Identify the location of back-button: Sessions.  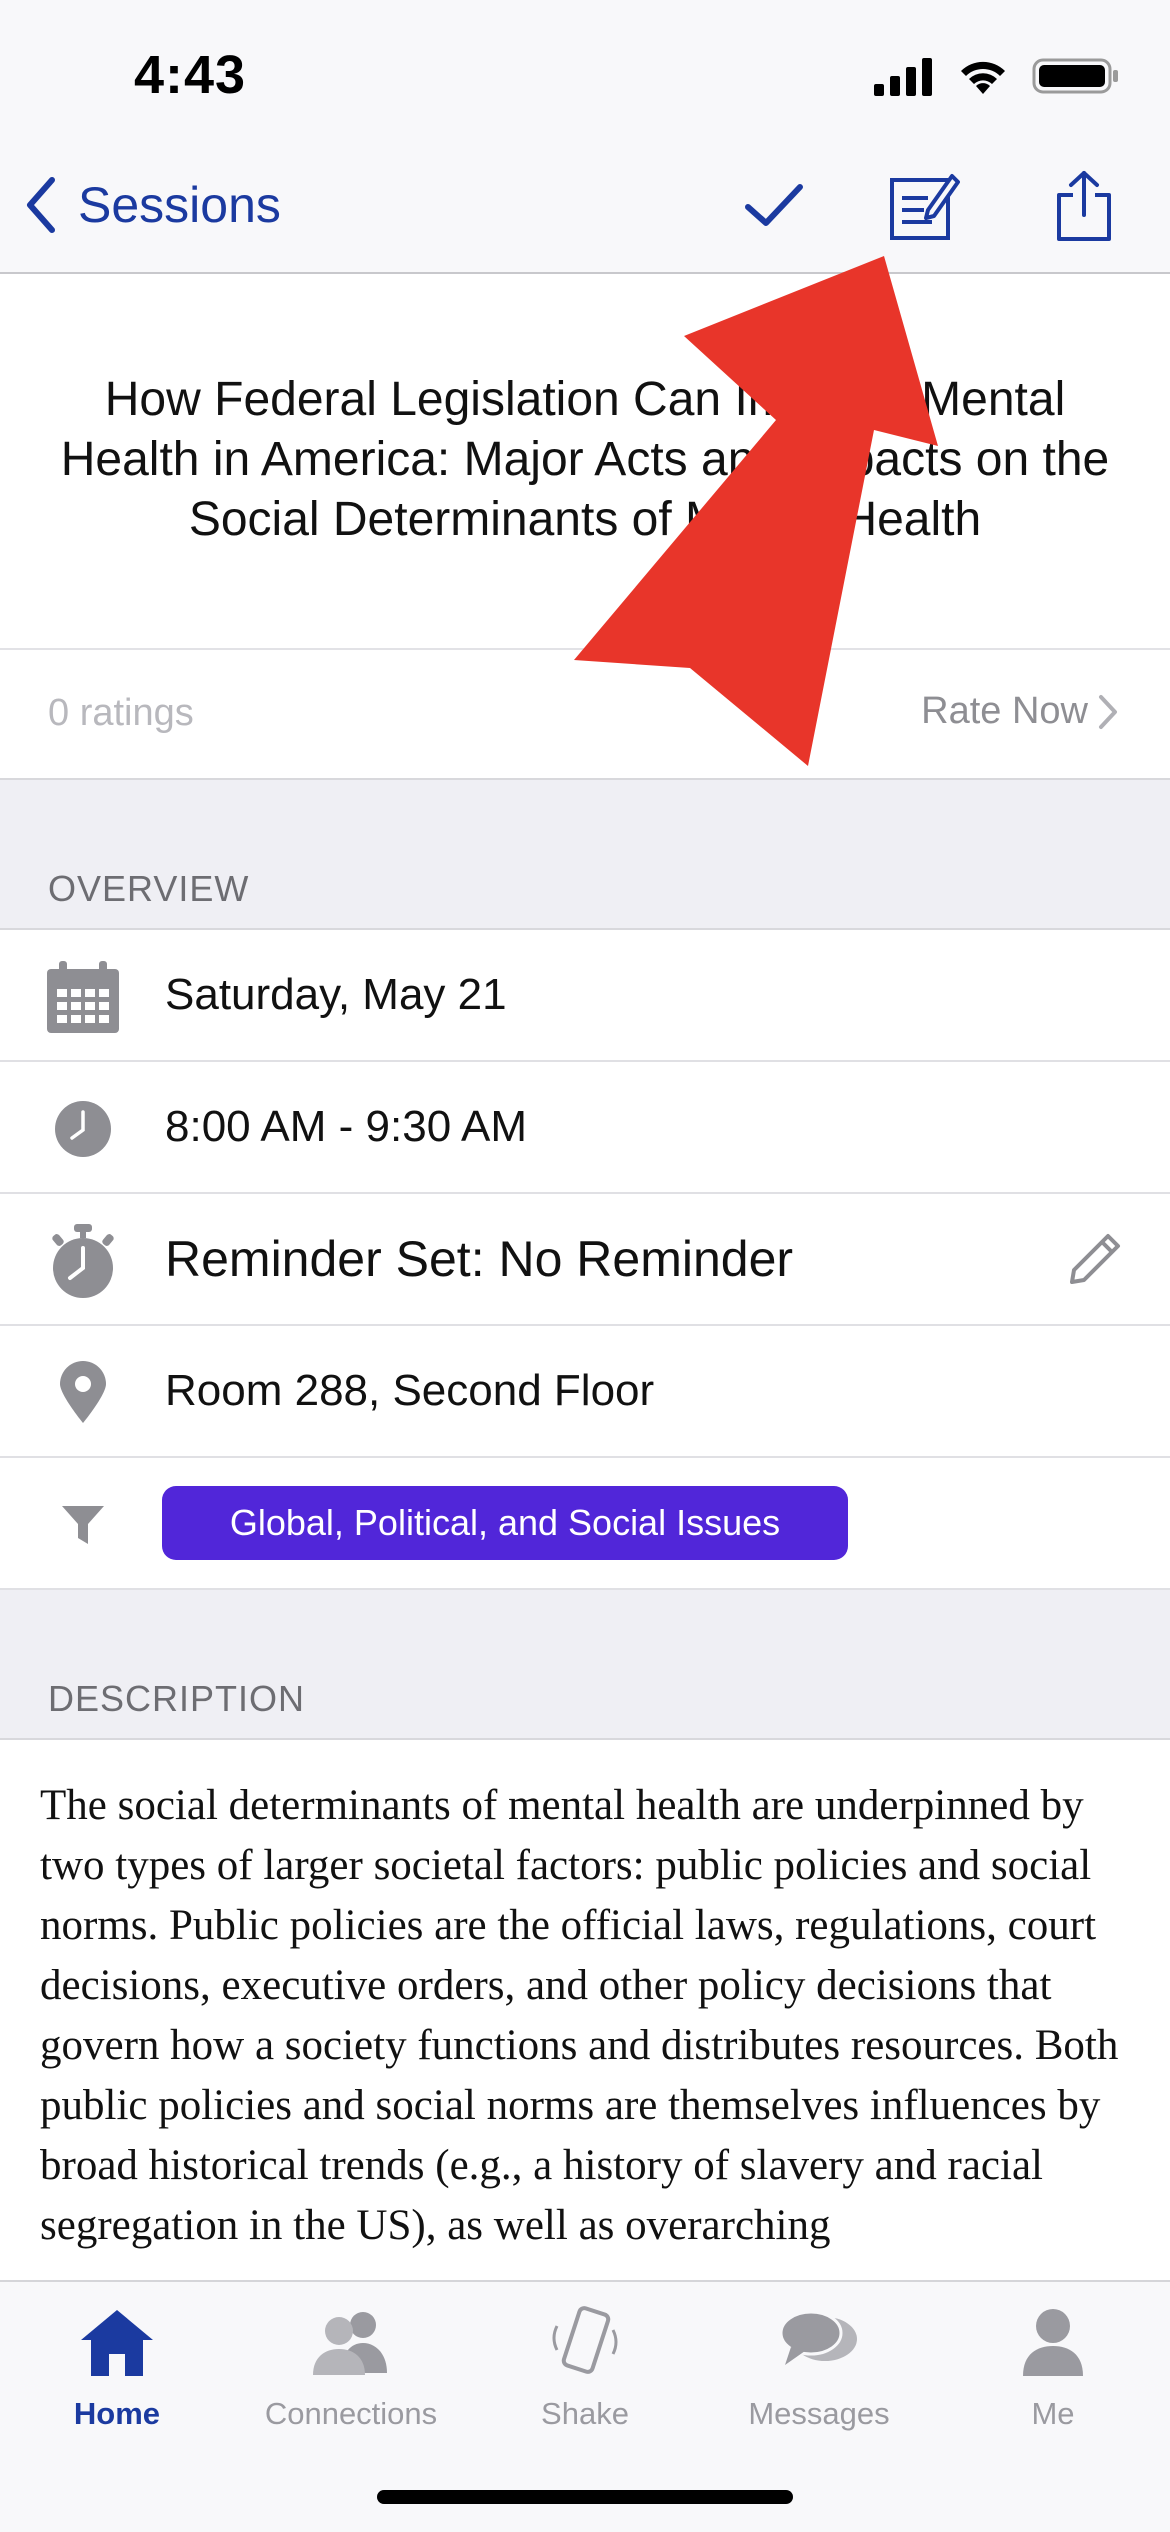
(152, 205).